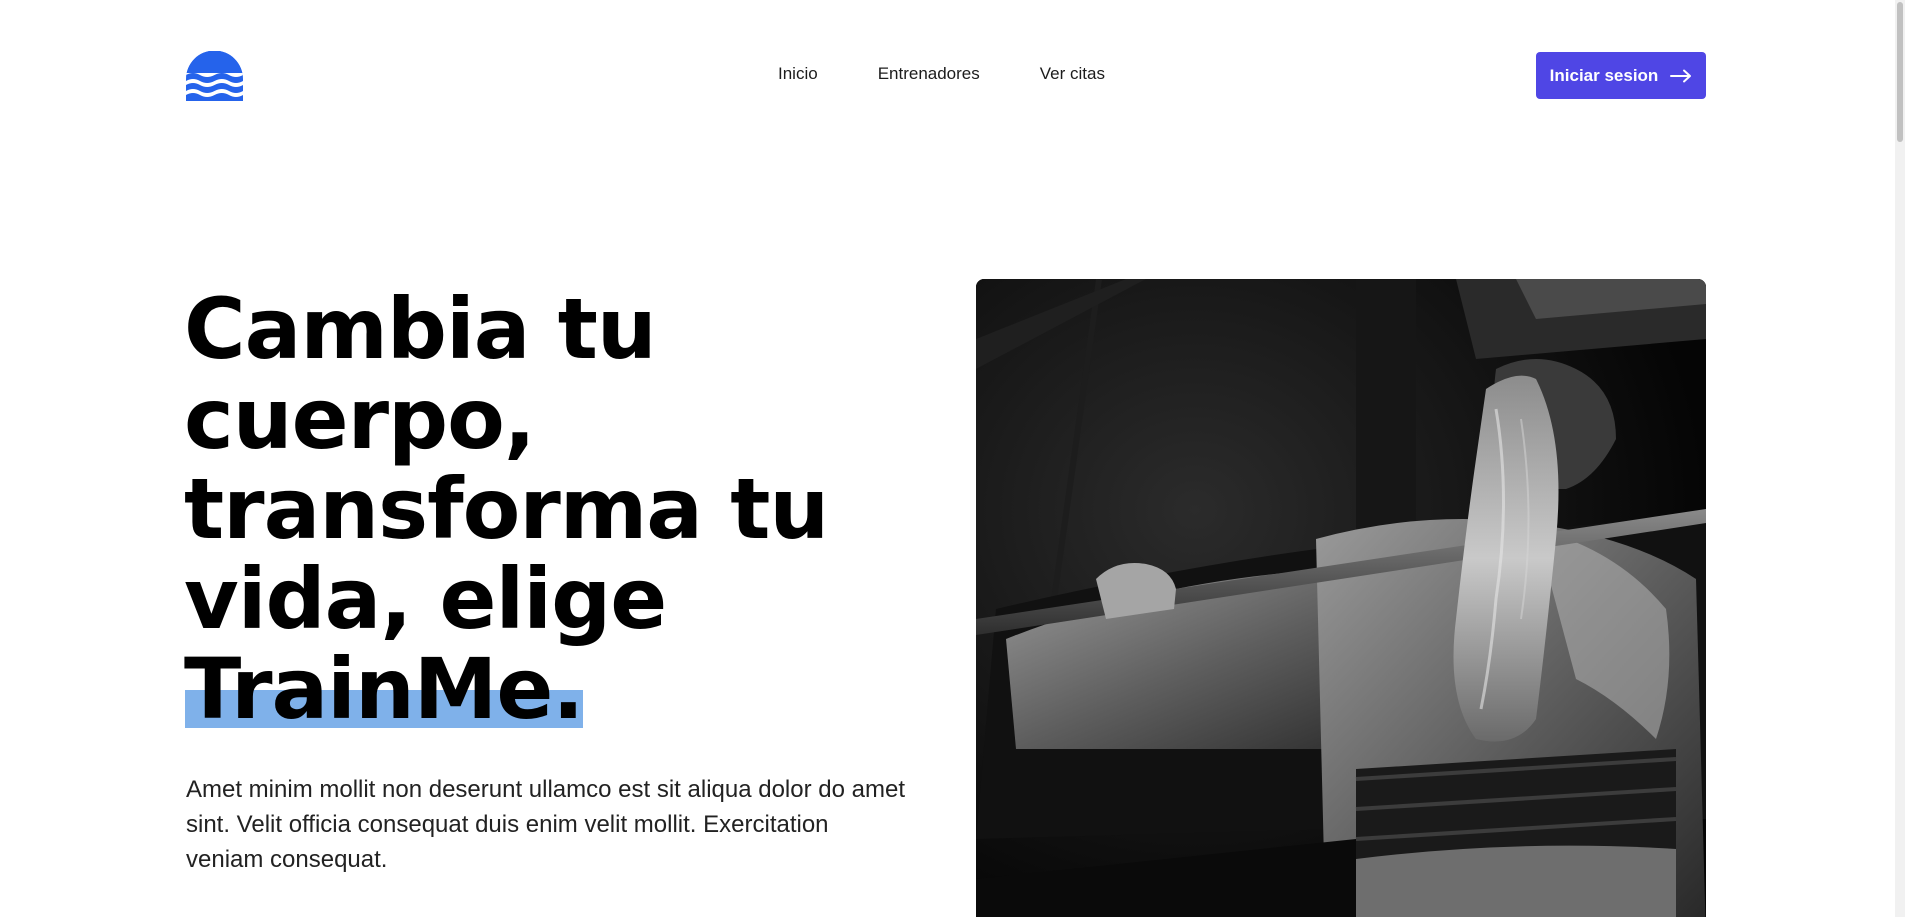  Describe the element at coordinates (360, 419) in the screenshot. I see `hero-title-line-2: cuerpo,` at that location.